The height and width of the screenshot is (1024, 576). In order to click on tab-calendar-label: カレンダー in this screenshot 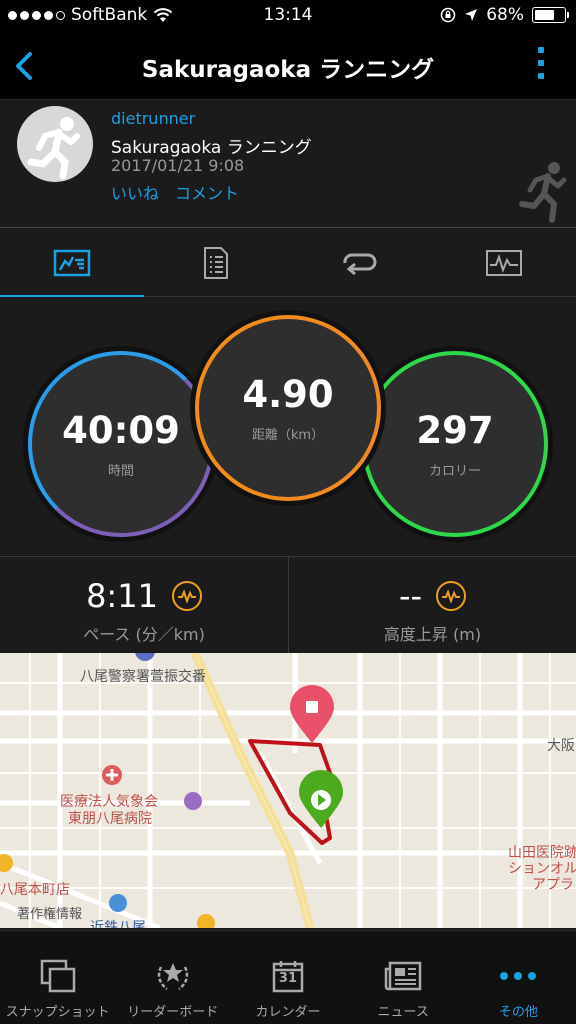, I will do `click(288, 1012)`.